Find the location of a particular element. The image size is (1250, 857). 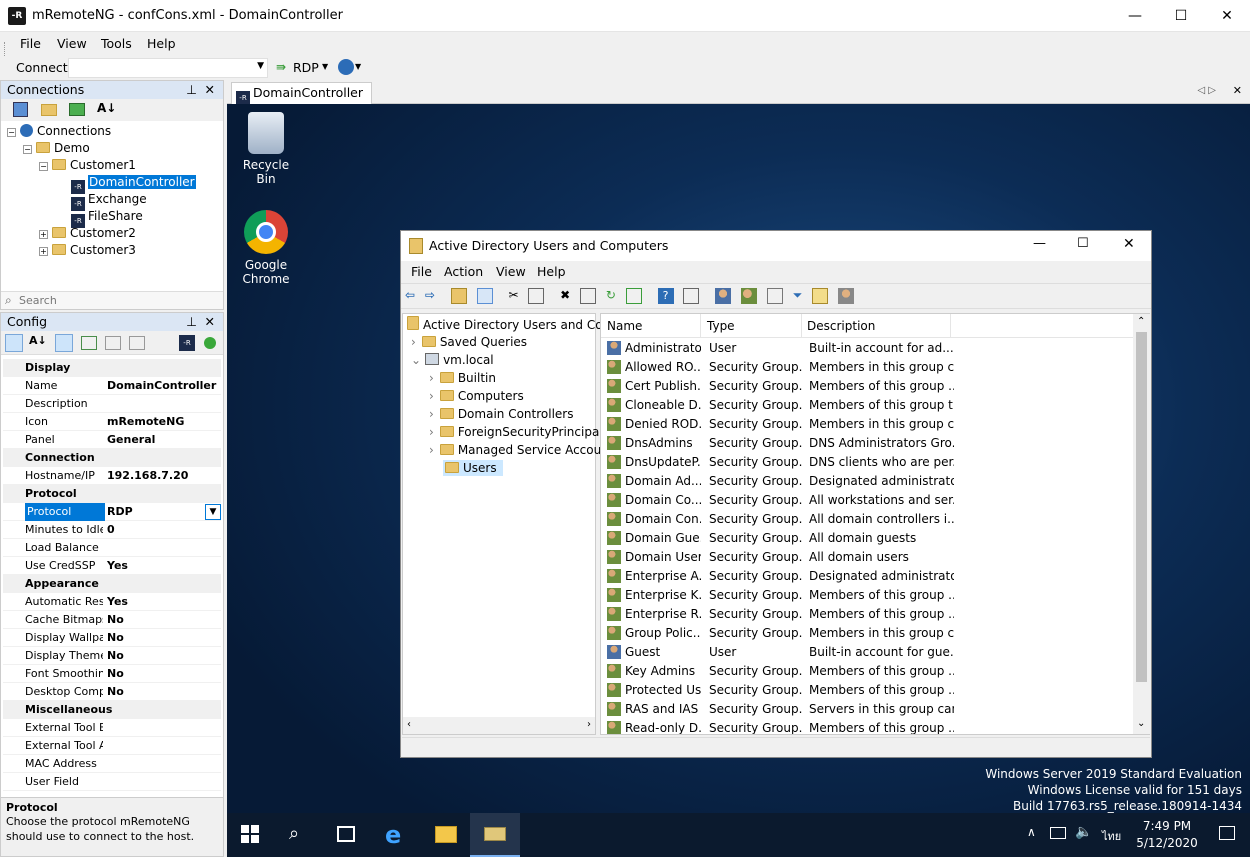

language-indicator: ไทย is located at coordinates (1111, 836).